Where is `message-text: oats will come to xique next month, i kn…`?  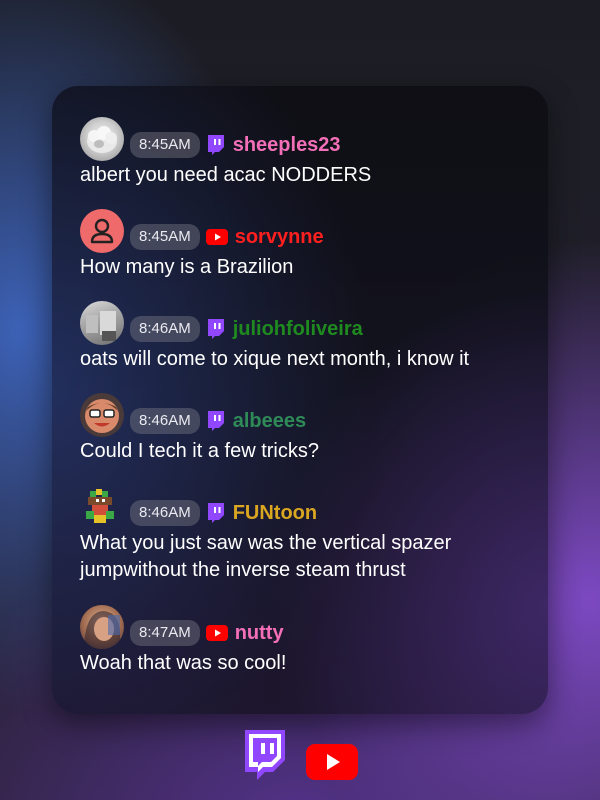 message-text: oats will come to xique next month, i kn… is located at coordinates (275, 359).